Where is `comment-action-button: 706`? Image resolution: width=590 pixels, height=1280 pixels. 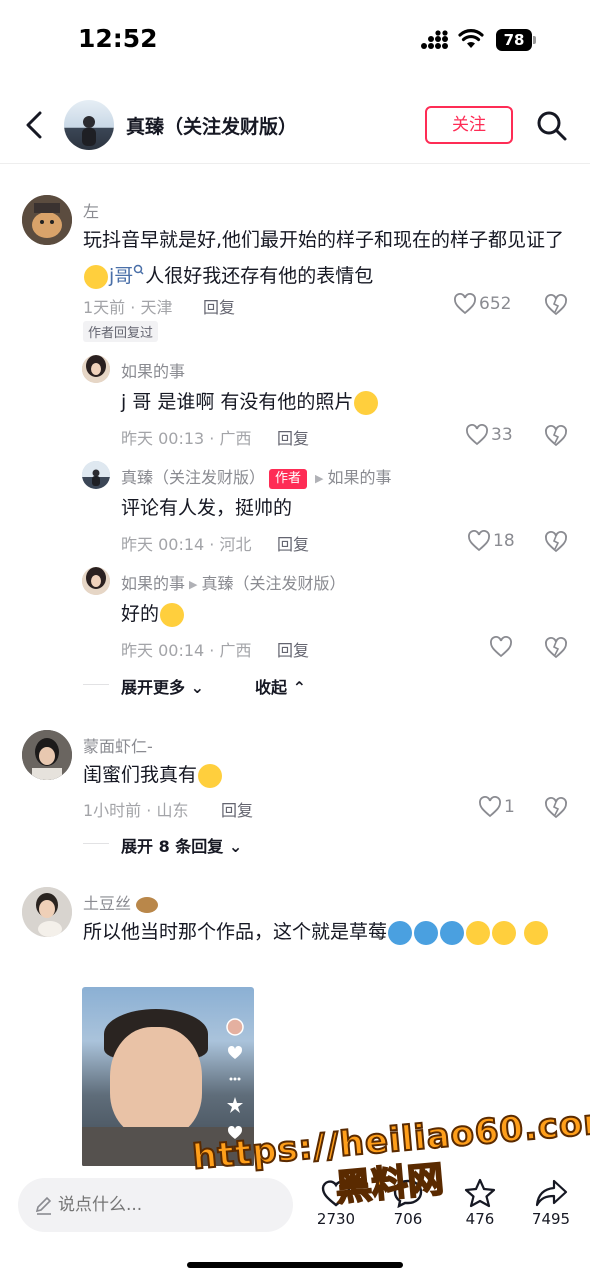
comment-action-button: 706 is located at coordinates (408, 1203).